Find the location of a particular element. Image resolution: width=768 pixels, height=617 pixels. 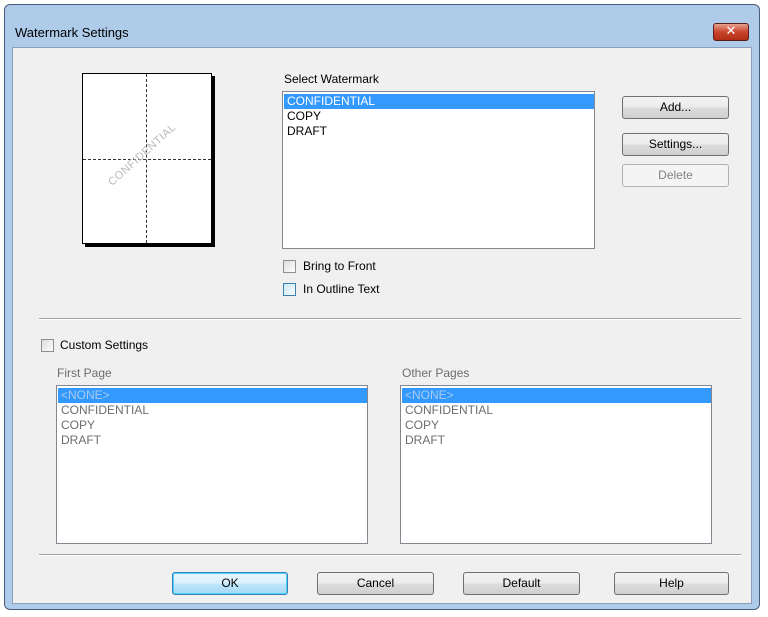

first-page-label: First Page is located at coordinates (84, 373).